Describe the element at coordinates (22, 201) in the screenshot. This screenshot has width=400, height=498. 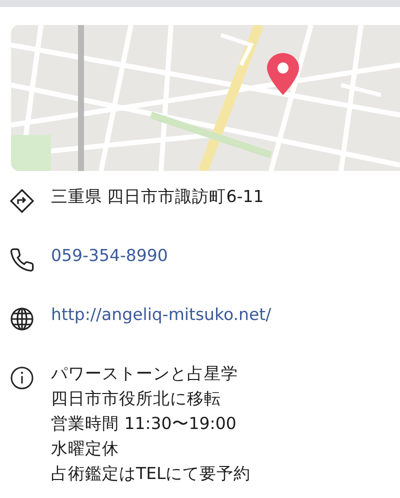
I see `directions-icon` at that location.